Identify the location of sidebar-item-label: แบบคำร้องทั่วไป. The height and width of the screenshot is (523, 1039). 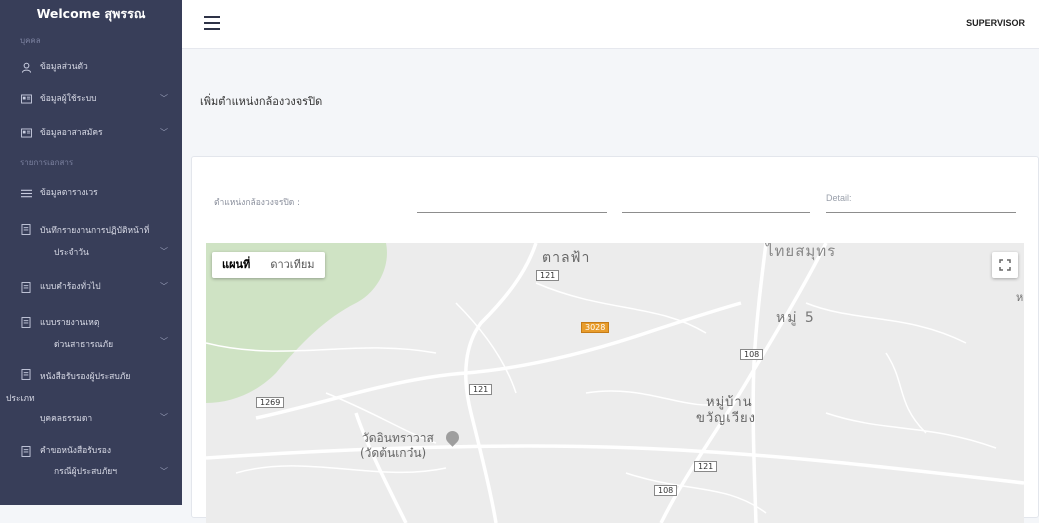
(70, 287).